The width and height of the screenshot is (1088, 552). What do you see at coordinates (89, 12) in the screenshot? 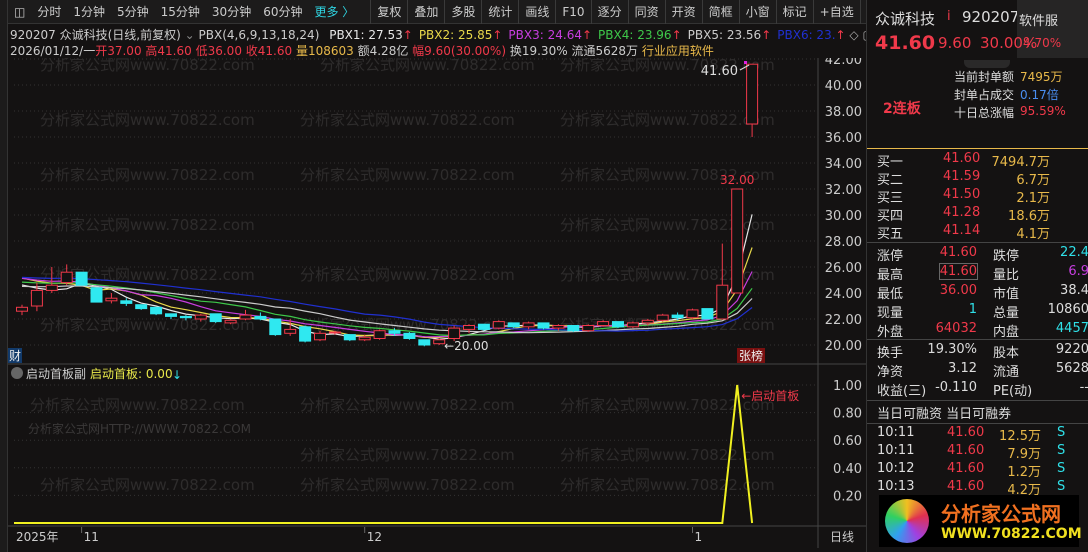
I see `period-tab: 1分钟` at bounding box center [89, 12].